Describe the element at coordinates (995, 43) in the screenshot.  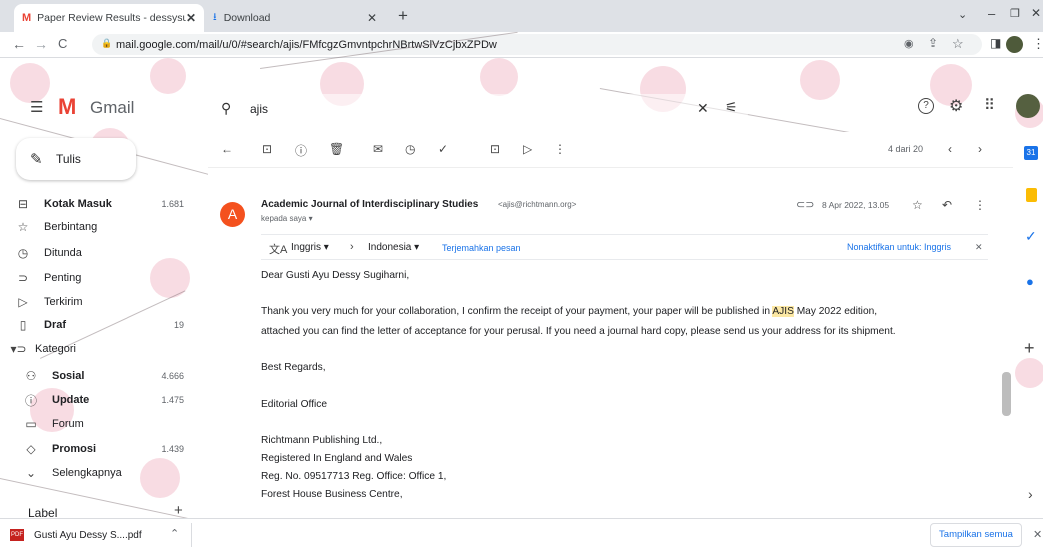
I see `side-panel-icon: ◨` at that location.